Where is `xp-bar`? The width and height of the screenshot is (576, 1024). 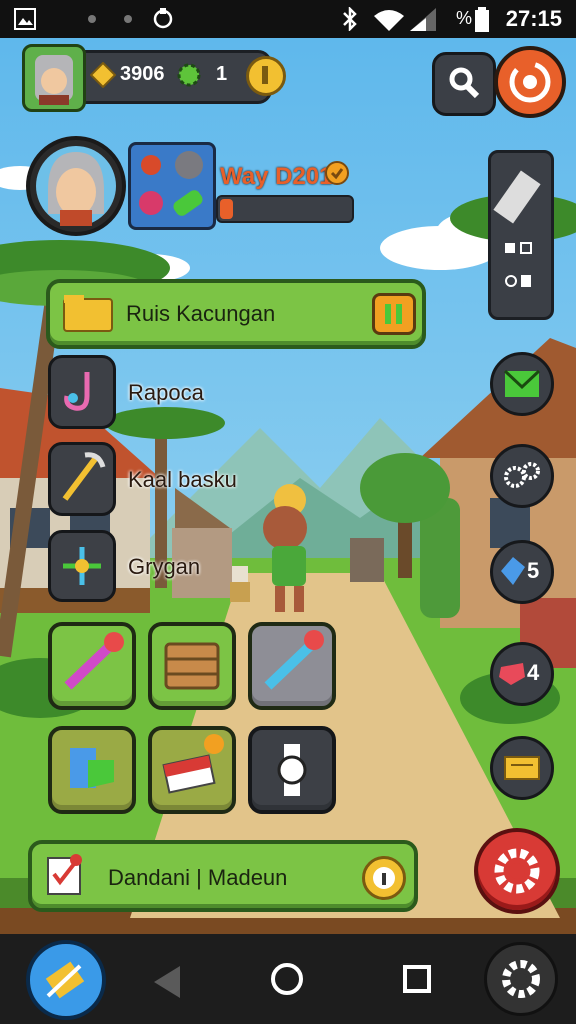
xp-bar is located at coordinates (285, 209).